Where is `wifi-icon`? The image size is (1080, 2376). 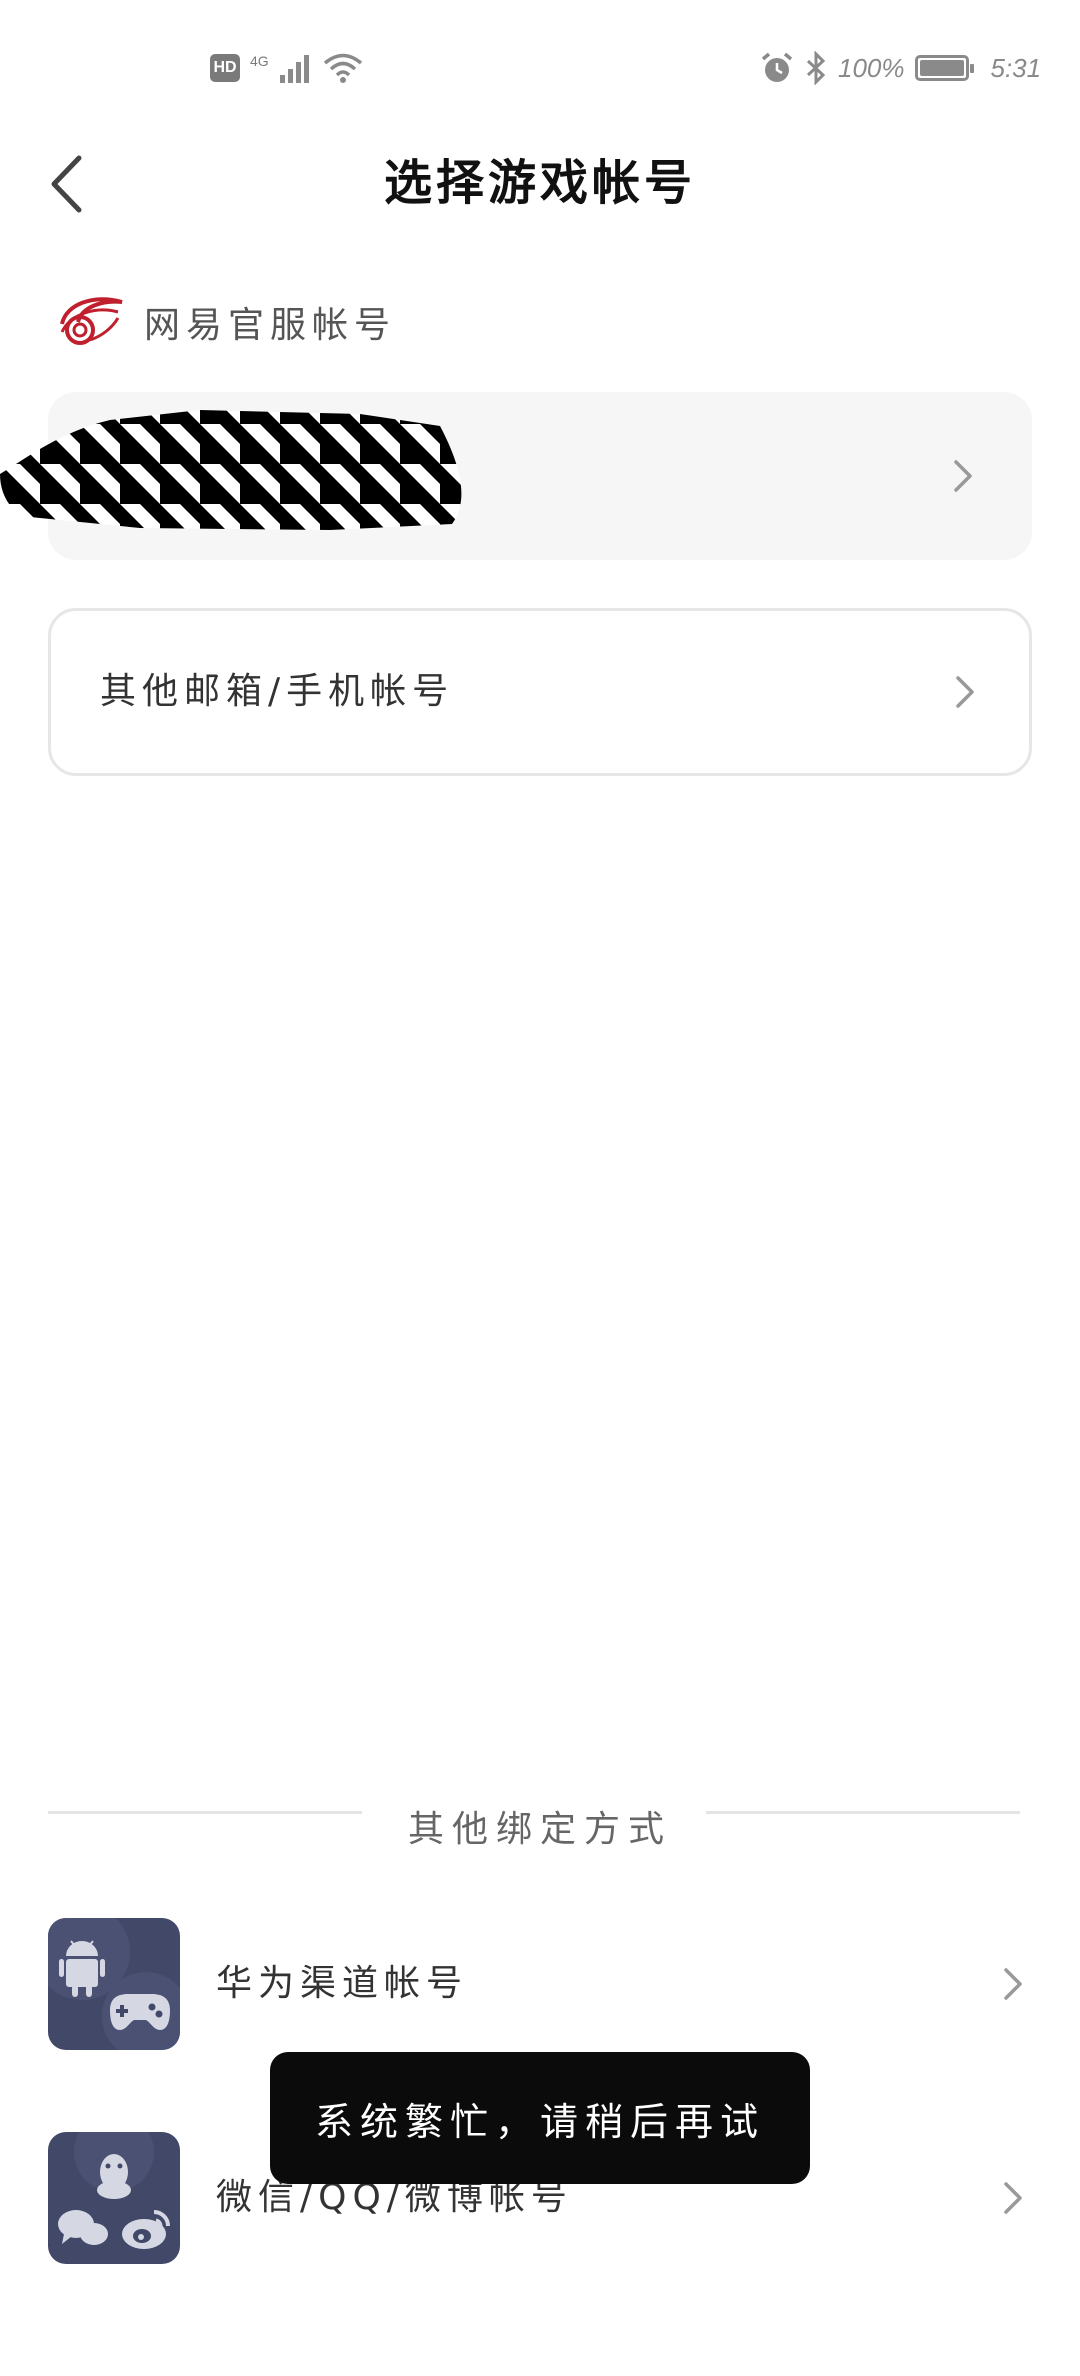 wifi-icon is located at coordinates (342, 68).